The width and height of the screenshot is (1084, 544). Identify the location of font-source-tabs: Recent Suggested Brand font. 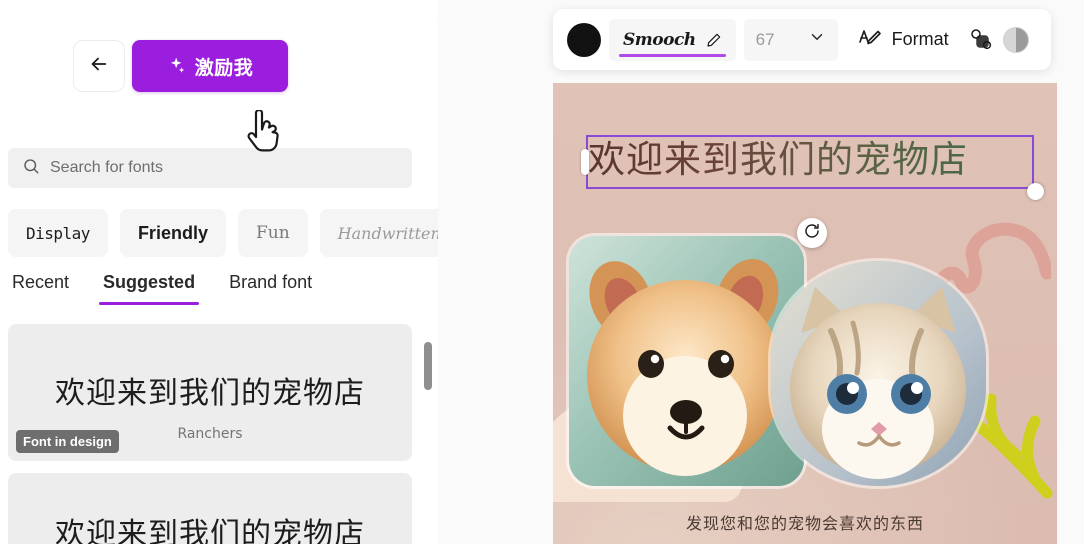
(162, 288).